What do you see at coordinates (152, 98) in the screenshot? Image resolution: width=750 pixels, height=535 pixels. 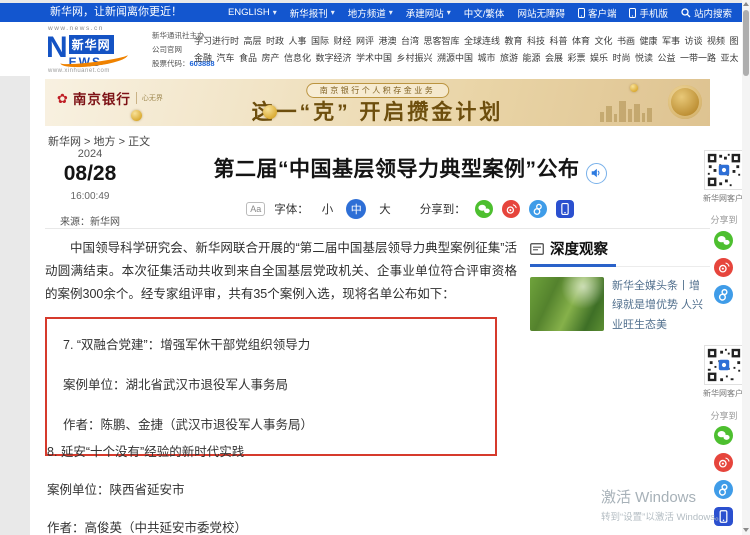 I see `bank-tagline: 心无界` at bounding box center [152, 98].